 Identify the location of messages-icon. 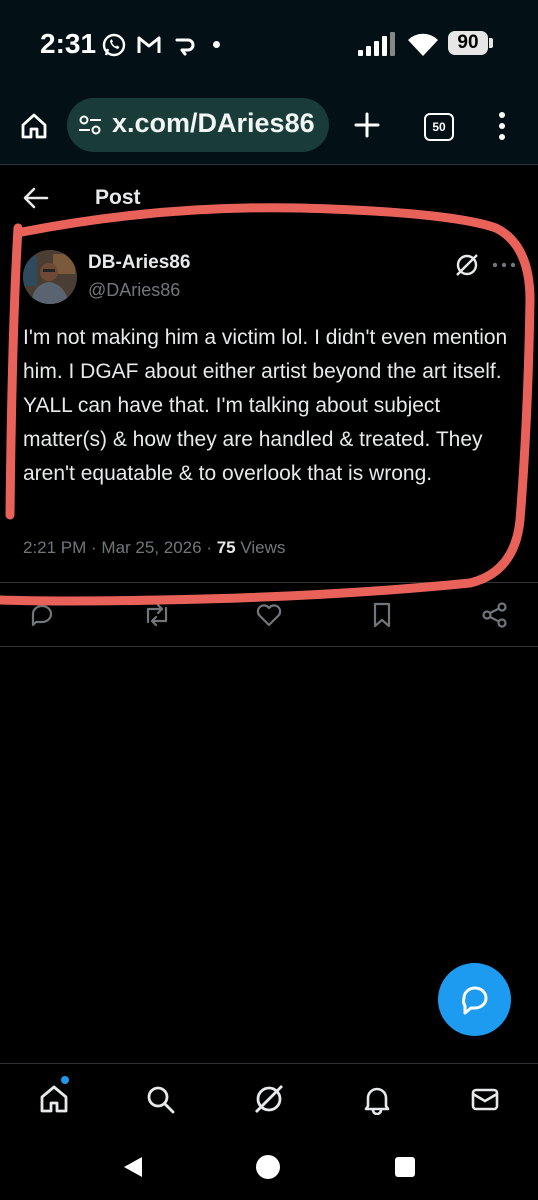
(485, 1099).